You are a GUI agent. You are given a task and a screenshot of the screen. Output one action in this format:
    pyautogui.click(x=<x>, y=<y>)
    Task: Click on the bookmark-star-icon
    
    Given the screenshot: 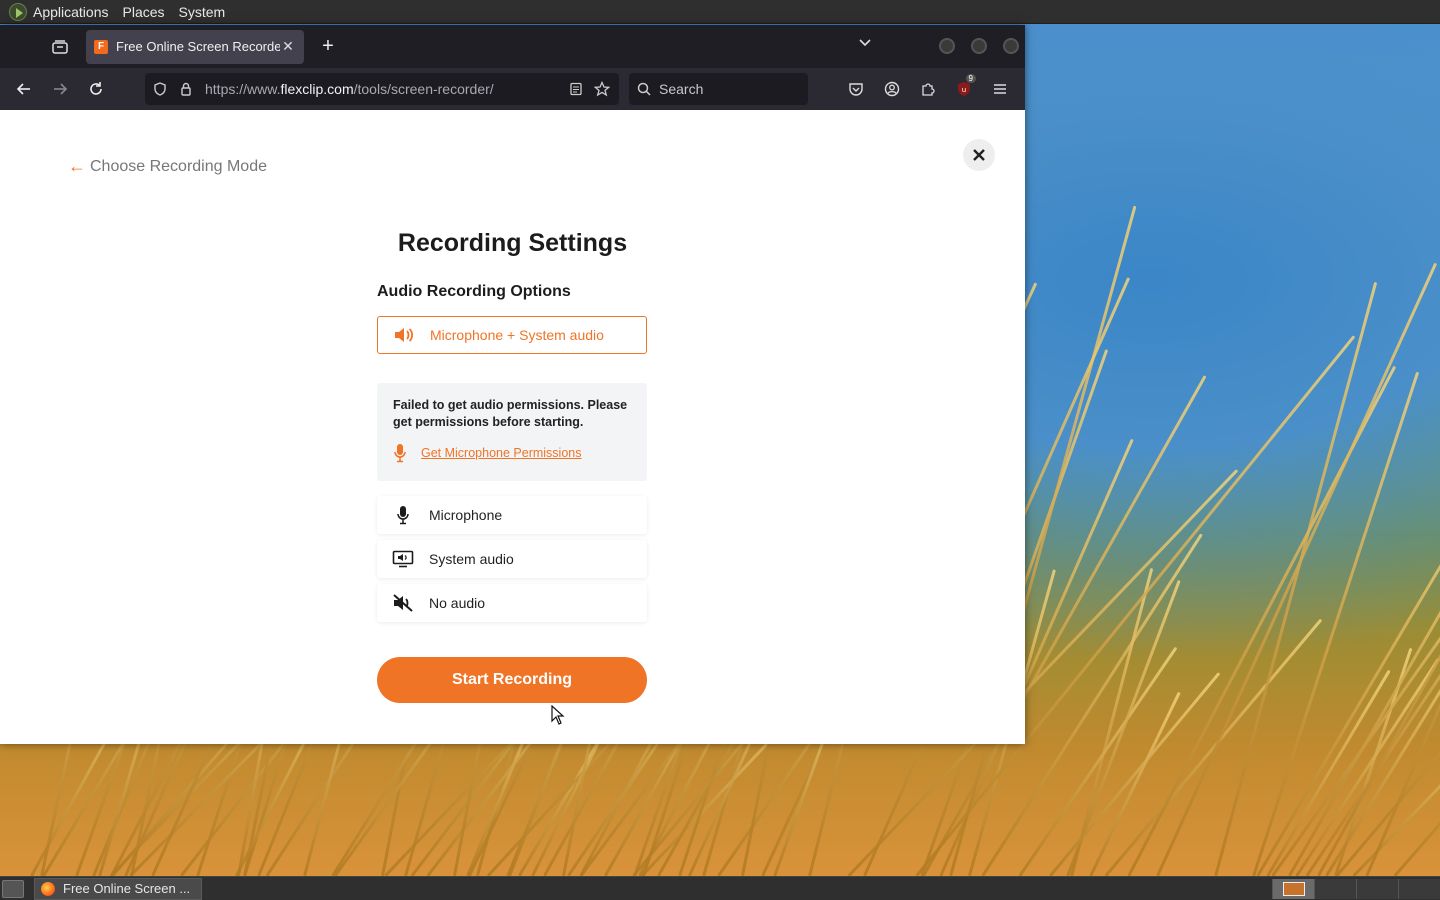 What is the action you would take?
    pyautogui.click(x=602, y=89)
    